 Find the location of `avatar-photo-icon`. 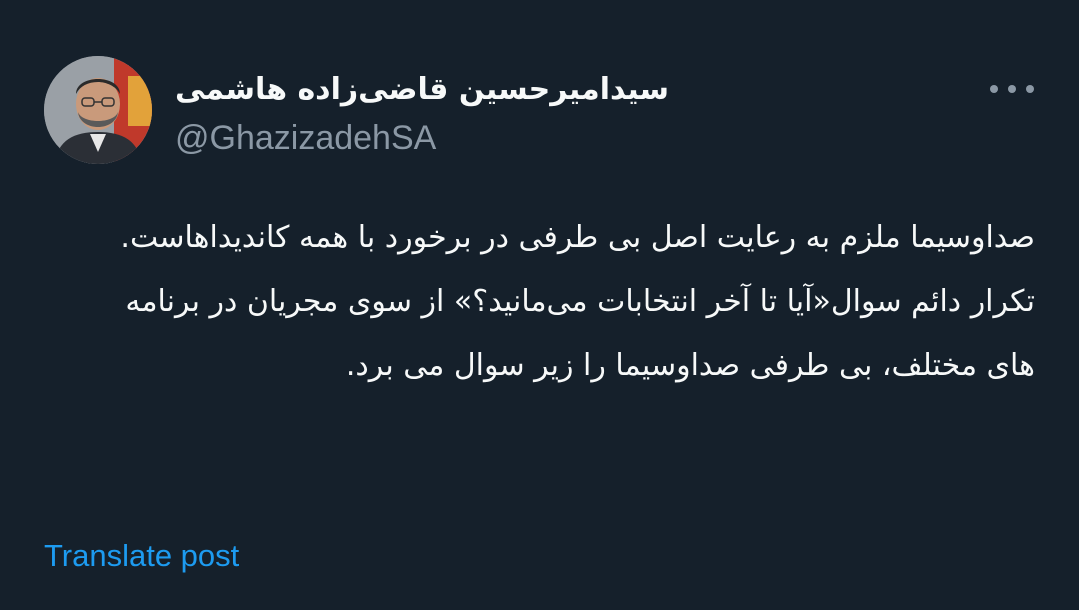

avatar-photo-icon is located at coordinates (98, 110).